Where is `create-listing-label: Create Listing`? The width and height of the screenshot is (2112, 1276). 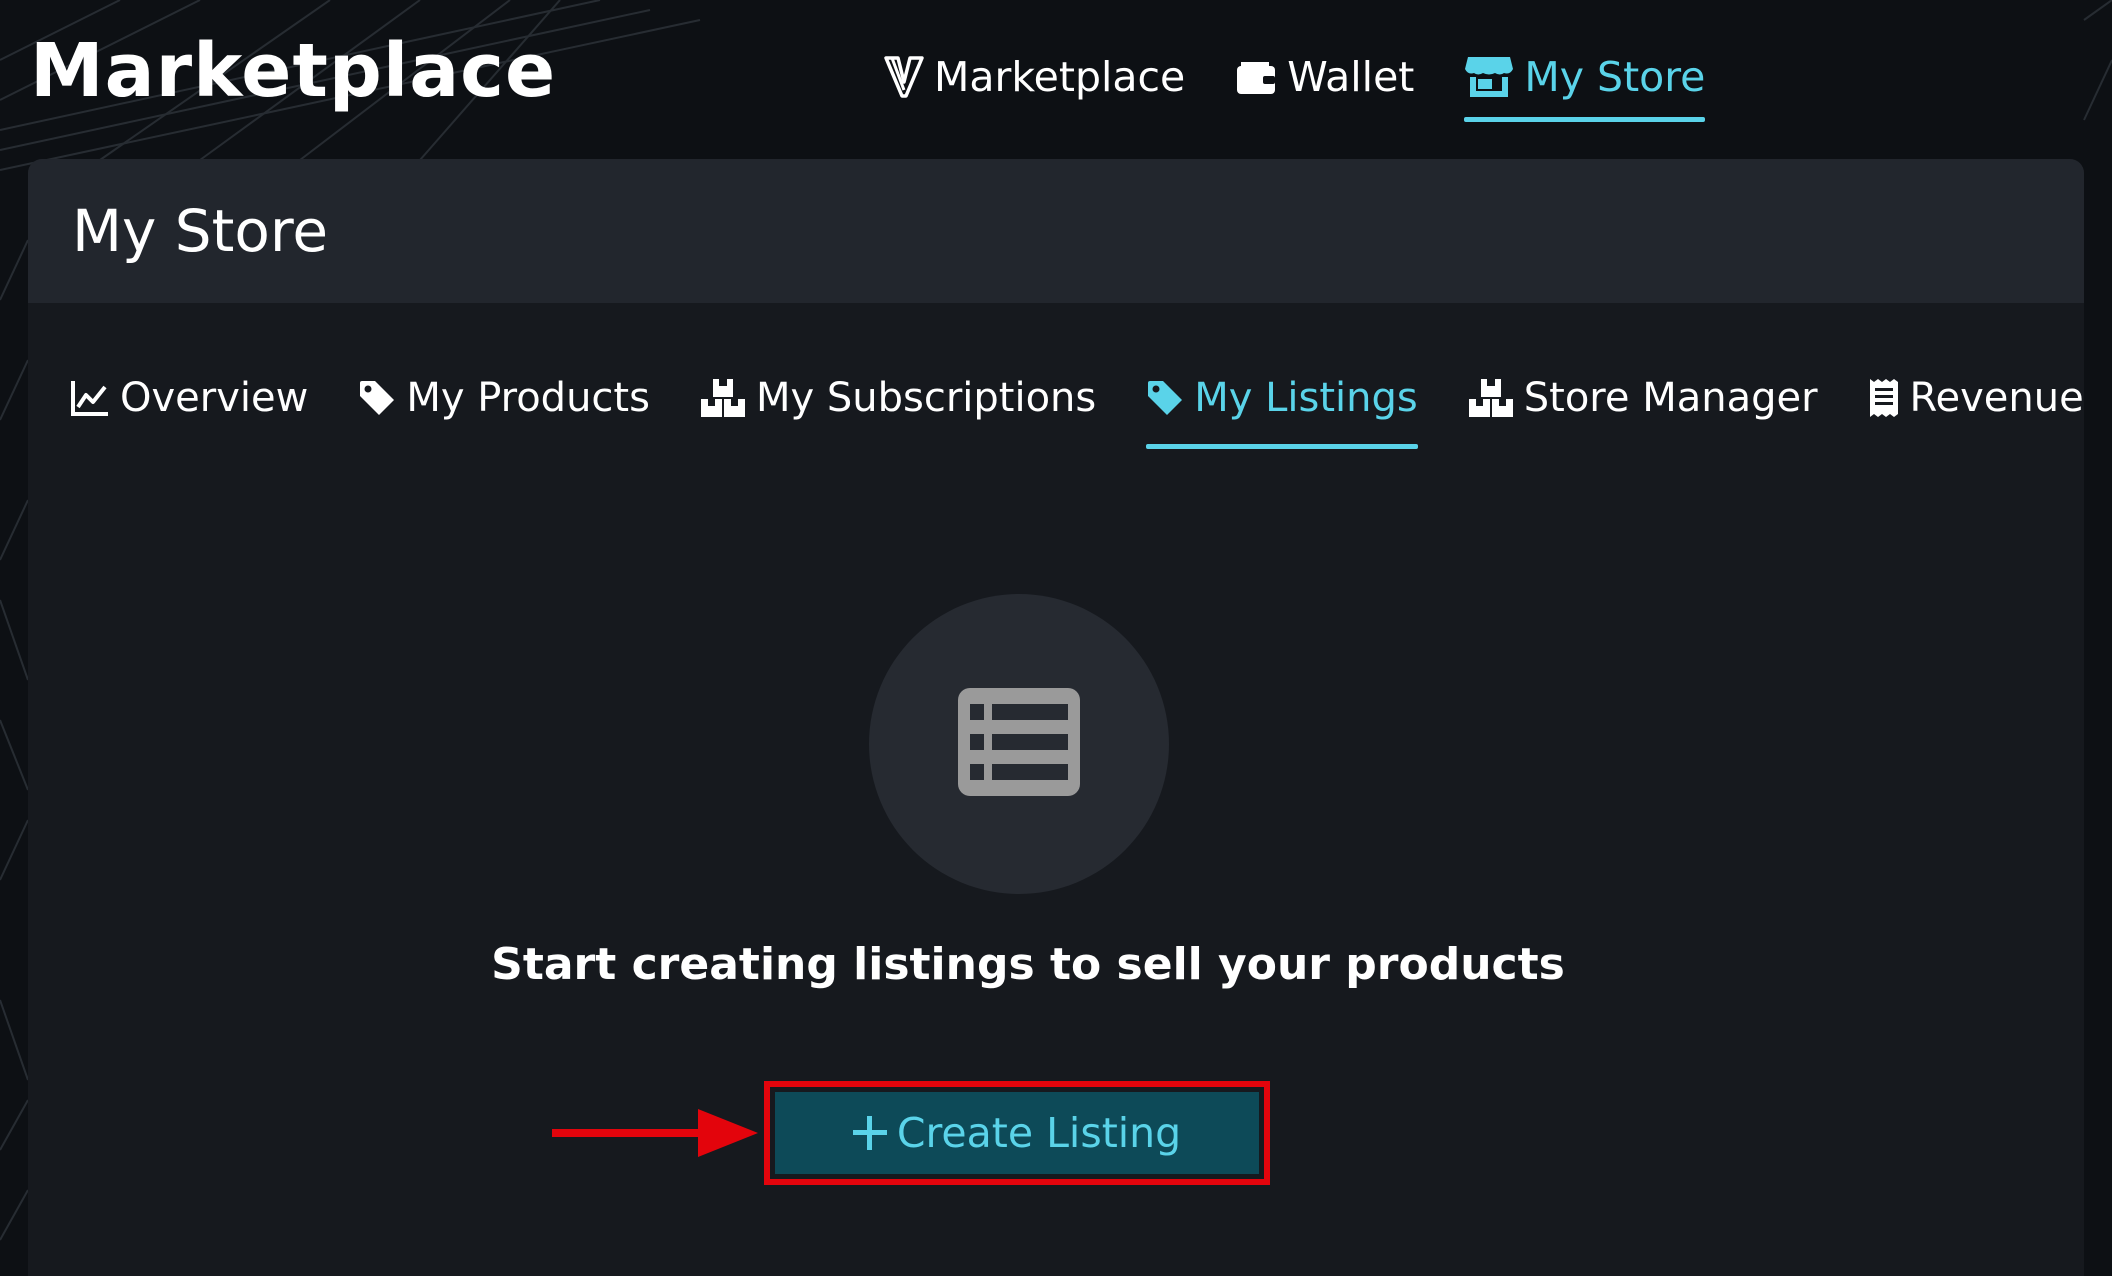 create-listing-label: Create Listing is located at coordinates (1039, 1133).